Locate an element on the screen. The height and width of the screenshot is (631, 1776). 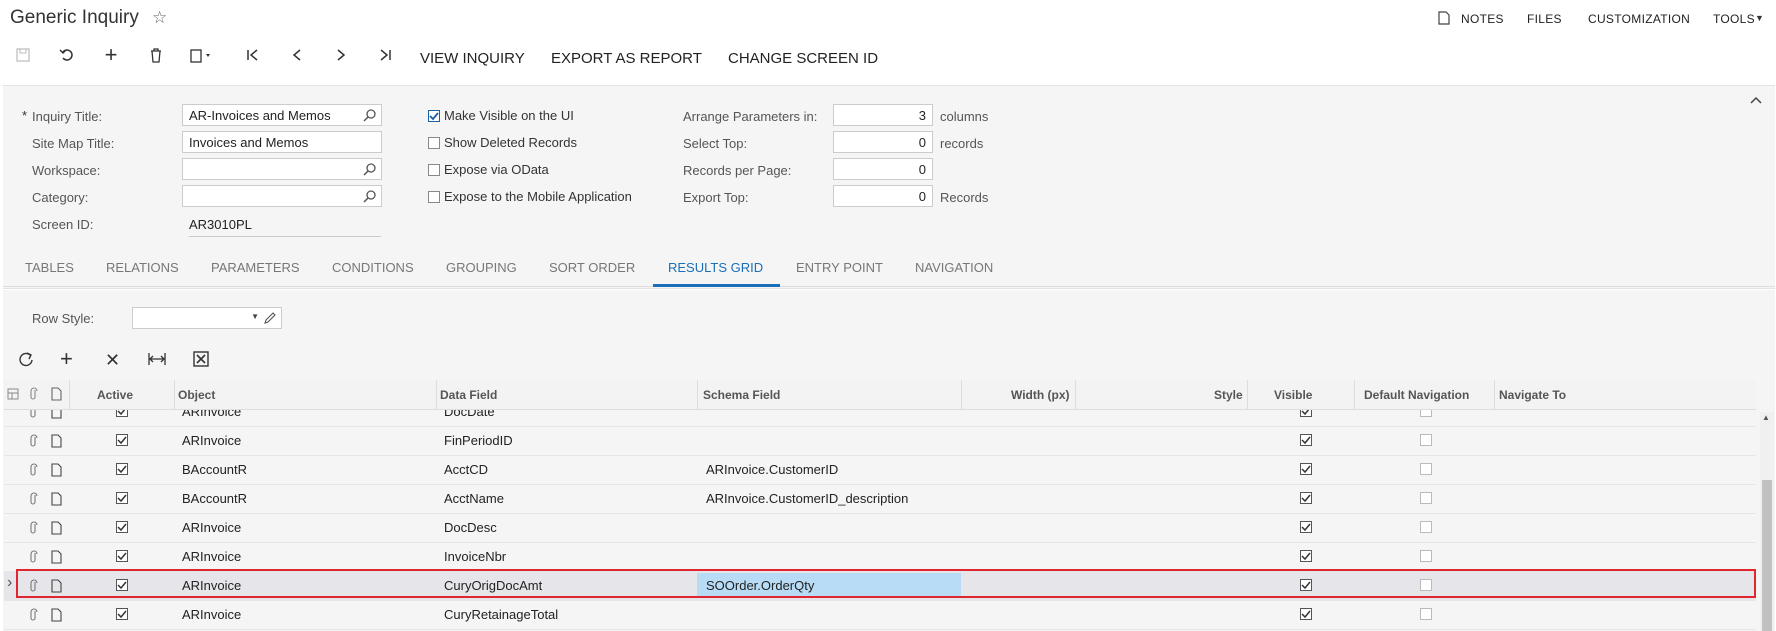
table-row: ARInvoice DocDate is located at coordinates (880, 416).